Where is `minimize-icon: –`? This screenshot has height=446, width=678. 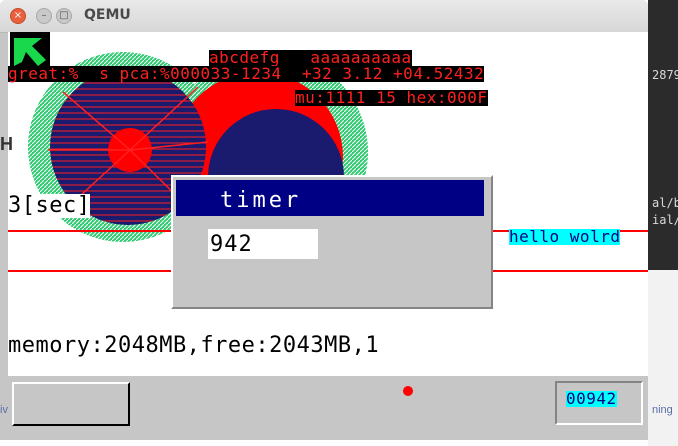 minimize-icon: – is located at coordinates (44, 16).